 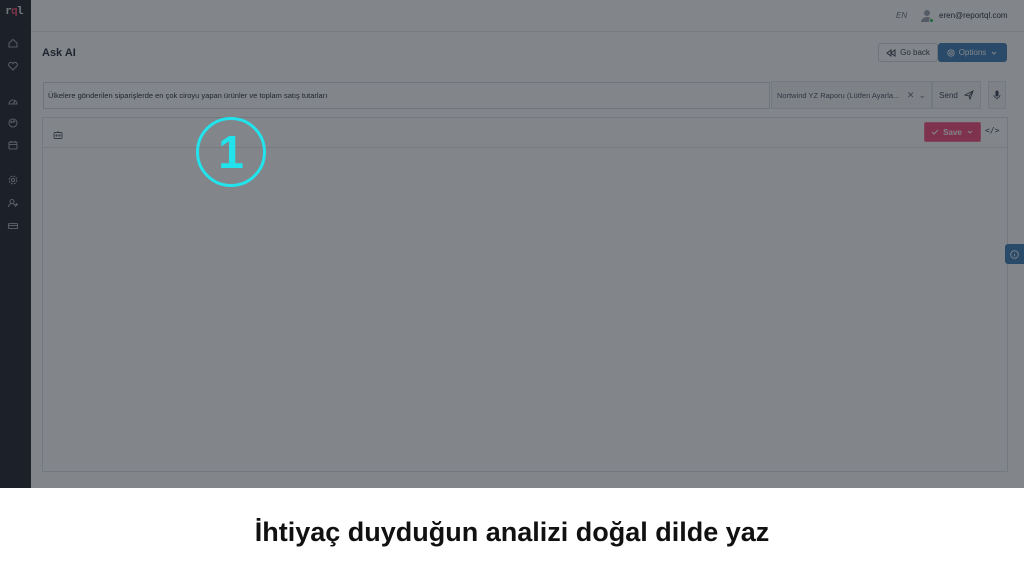 I want to click on home-icon, so click(x=13, y=43).